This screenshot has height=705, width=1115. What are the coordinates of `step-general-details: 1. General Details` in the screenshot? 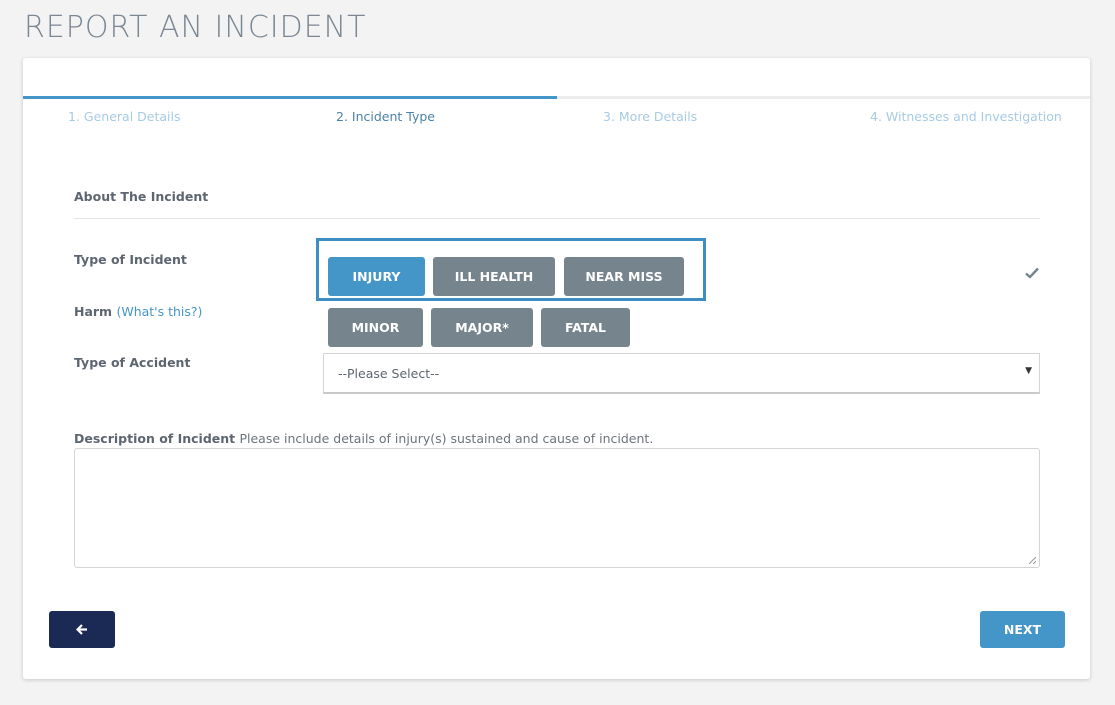 It's located at (124, 116).